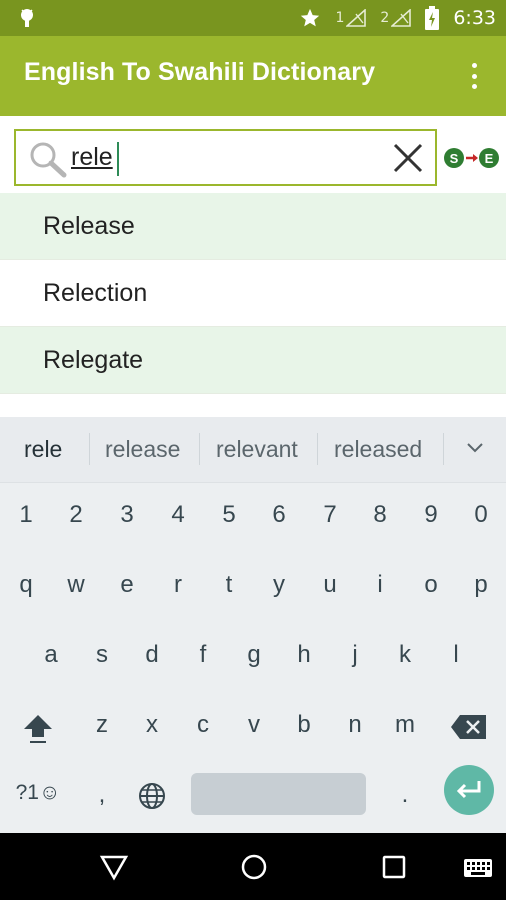 The image size is (506, 900). I want to click on navigation-bar, so click(253, 866).